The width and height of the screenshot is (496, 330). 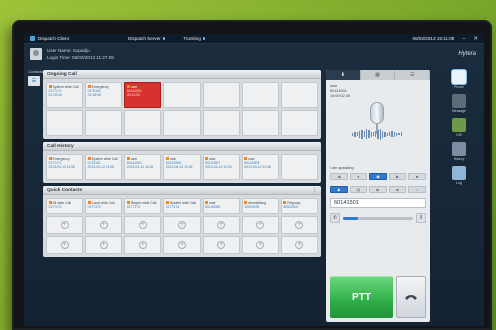 What do you see at coordinates (60, 146) in the screenshot?
I see `call-history-title: Call History` at bounding box center [60, 146].